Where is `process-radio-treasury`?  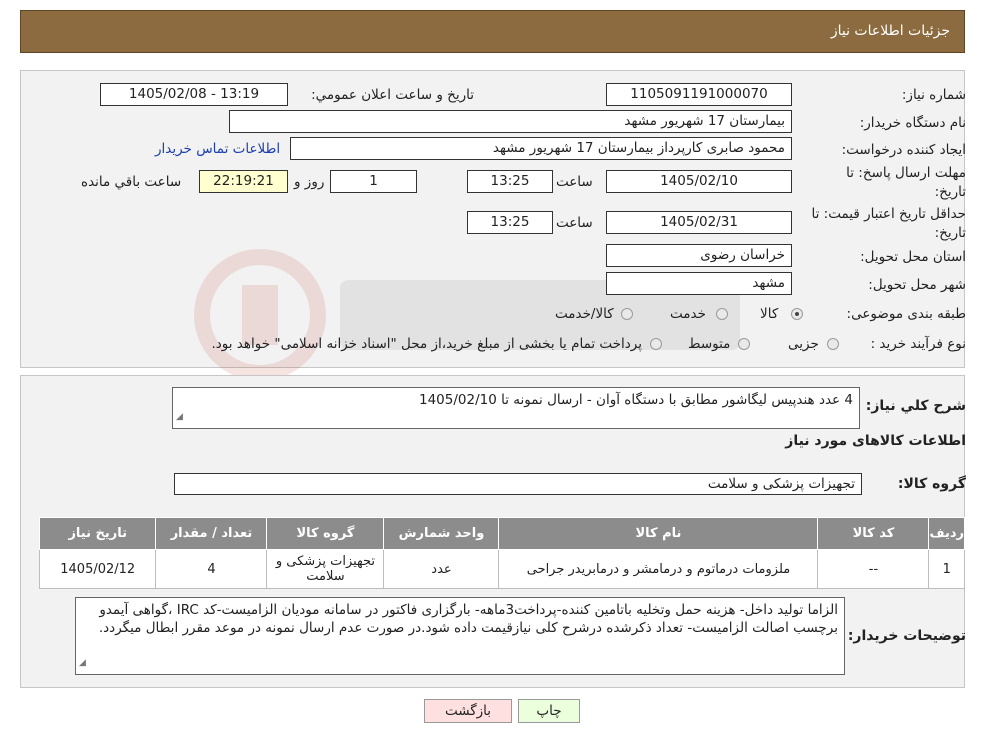 process-radio-treasury is located at coordinates (656, 344).